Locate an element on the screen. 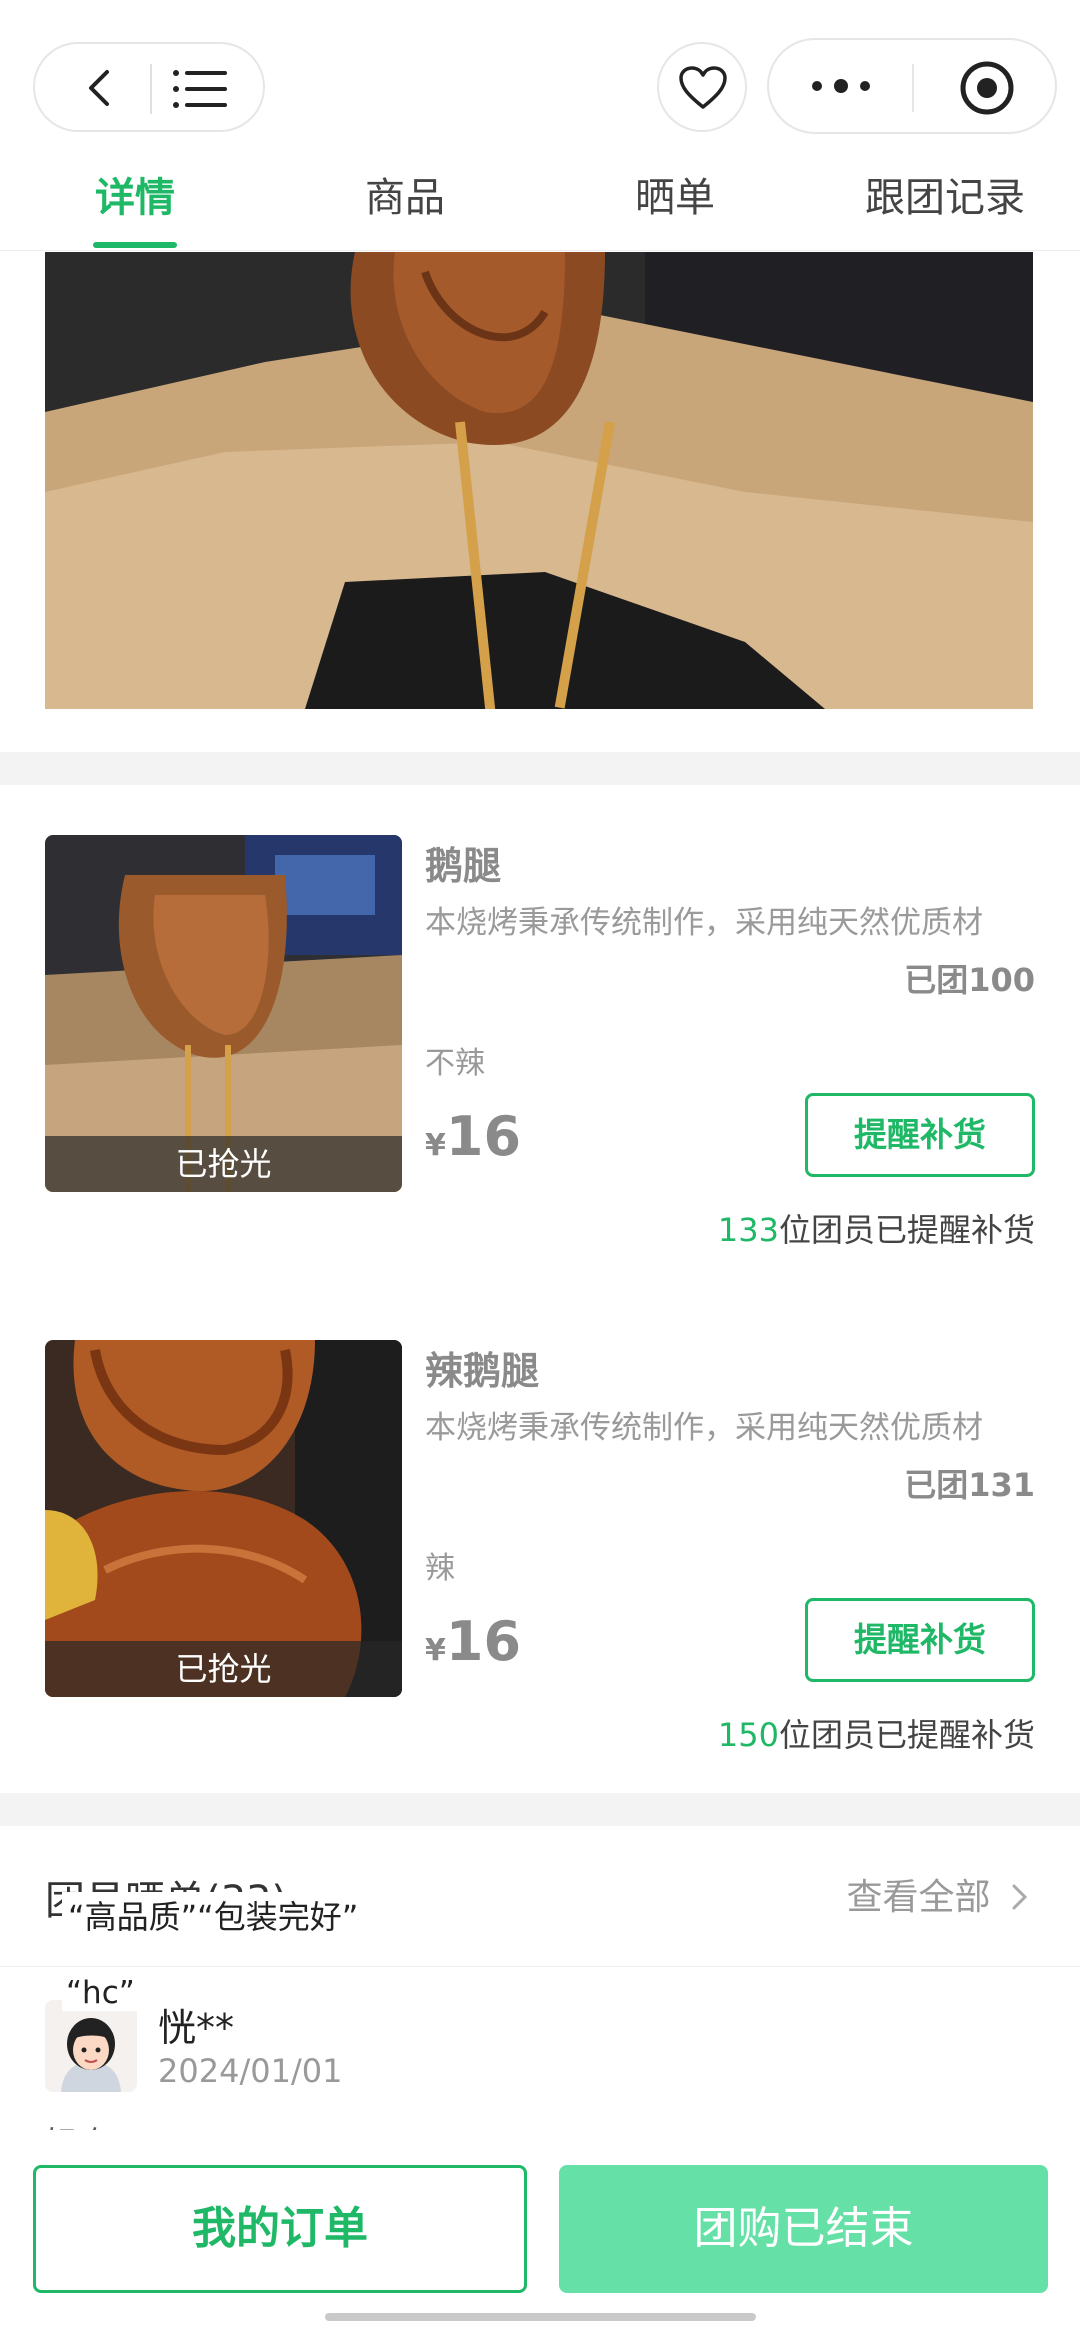 This screenshot has width=1080, height=2326. avatar is located at coordinates (91, 2046).